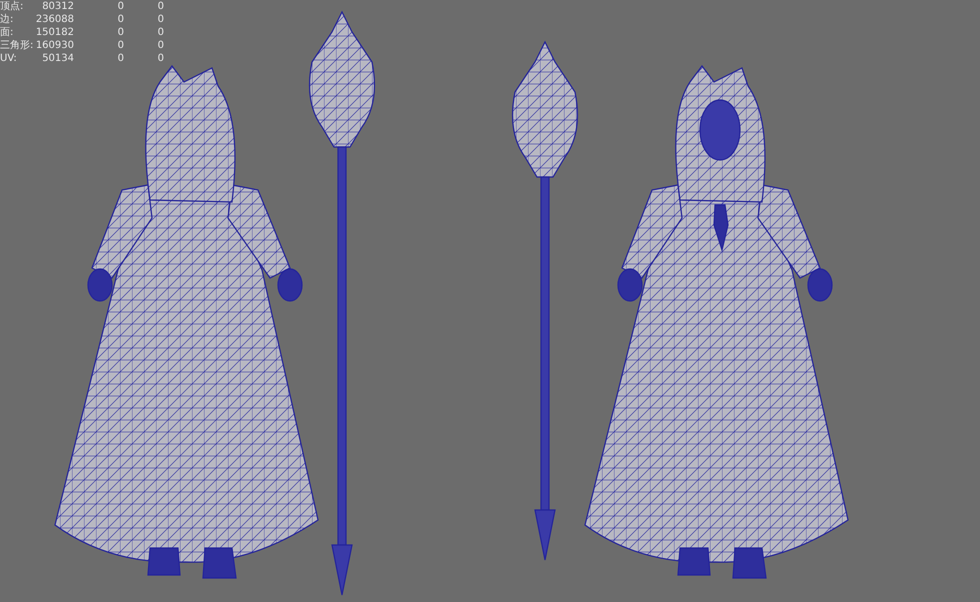  I want to click on hud-value: 80312, so click(57, 7).